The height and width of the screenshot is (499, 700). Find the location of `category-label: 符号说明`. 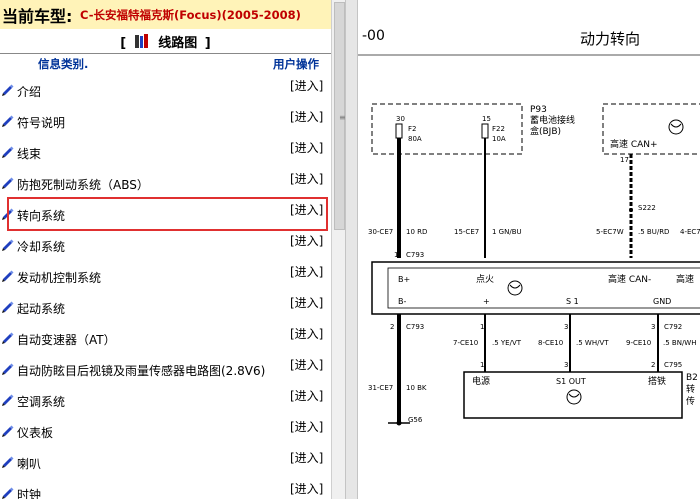

category-label: 符号说明 is located at coordinates (41, 123).